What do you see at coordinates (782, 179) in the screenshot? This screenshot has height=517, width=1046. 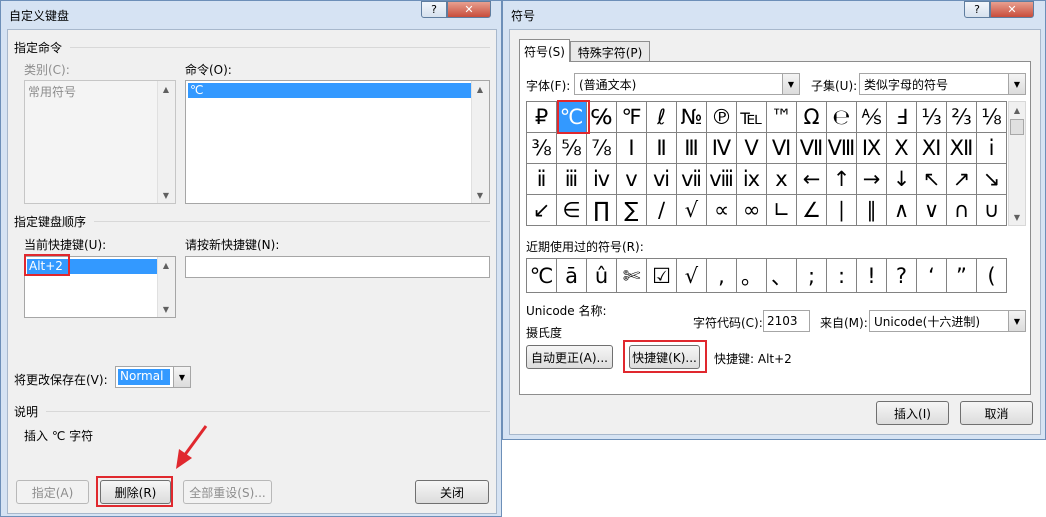 I see `symbol-cell: ⅹ` at bounding box center [782, 179].